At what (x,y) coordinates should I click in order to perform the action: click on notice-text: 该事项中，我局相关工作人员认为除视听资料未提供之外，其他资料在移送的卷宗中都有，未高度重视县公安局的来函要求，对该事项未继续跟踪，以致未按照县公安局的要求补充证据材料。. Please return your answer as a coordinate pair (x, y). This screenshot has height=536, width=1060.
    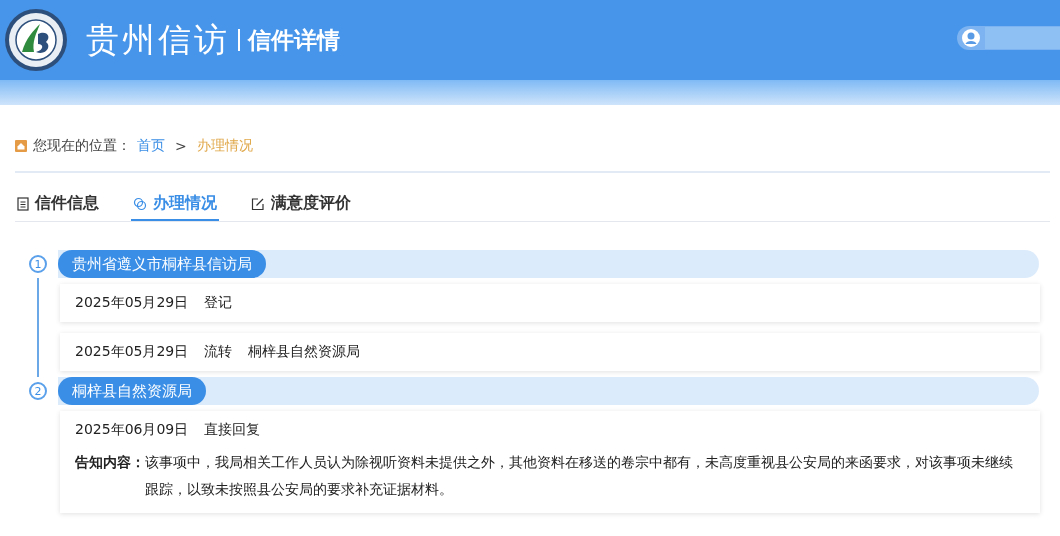
    Looking at the image, I should click on (579, 476).